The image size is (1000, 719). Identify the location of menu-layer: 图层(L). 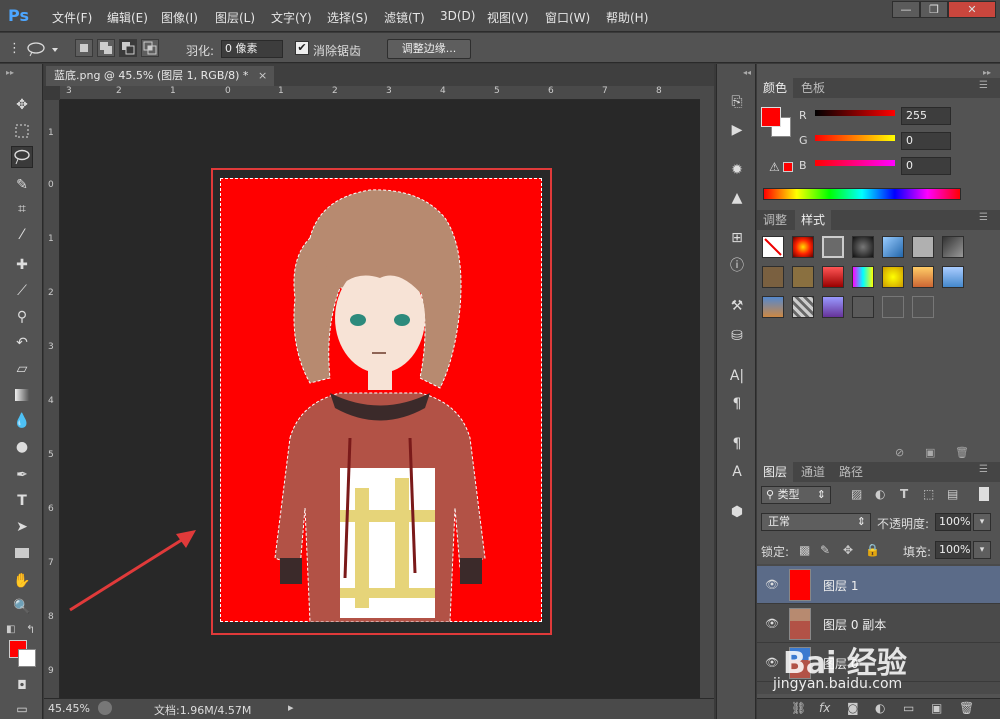
(235, 17).